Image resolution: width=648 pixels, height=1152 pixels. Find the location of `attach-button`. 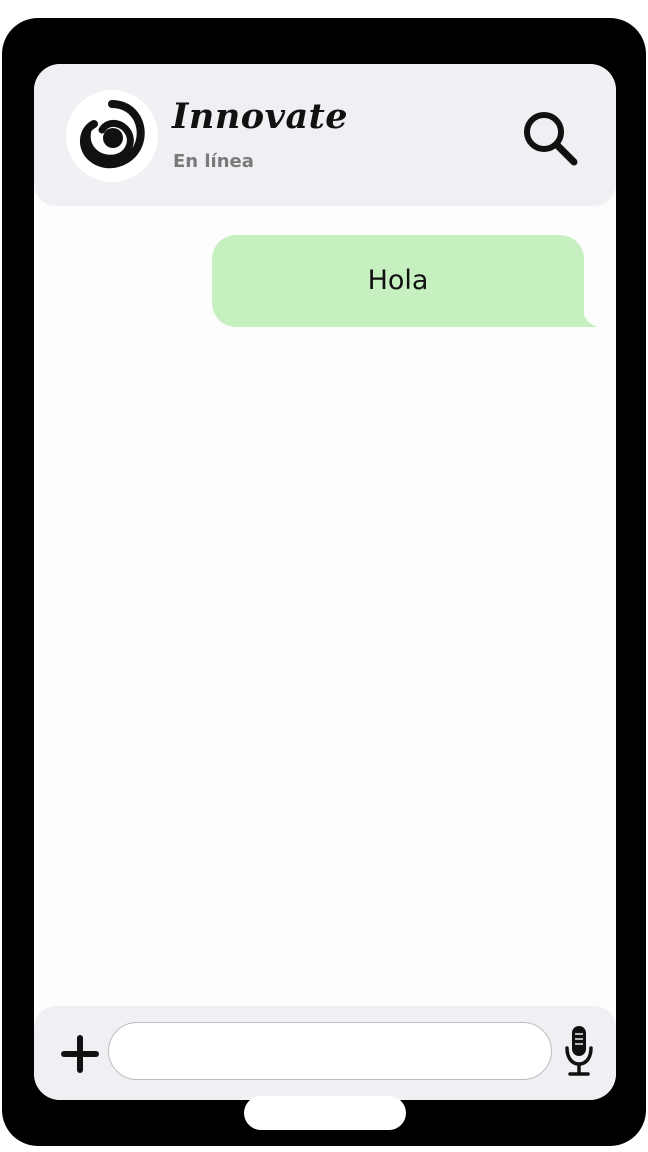

attach-button is located at coordinates (80, 1054).